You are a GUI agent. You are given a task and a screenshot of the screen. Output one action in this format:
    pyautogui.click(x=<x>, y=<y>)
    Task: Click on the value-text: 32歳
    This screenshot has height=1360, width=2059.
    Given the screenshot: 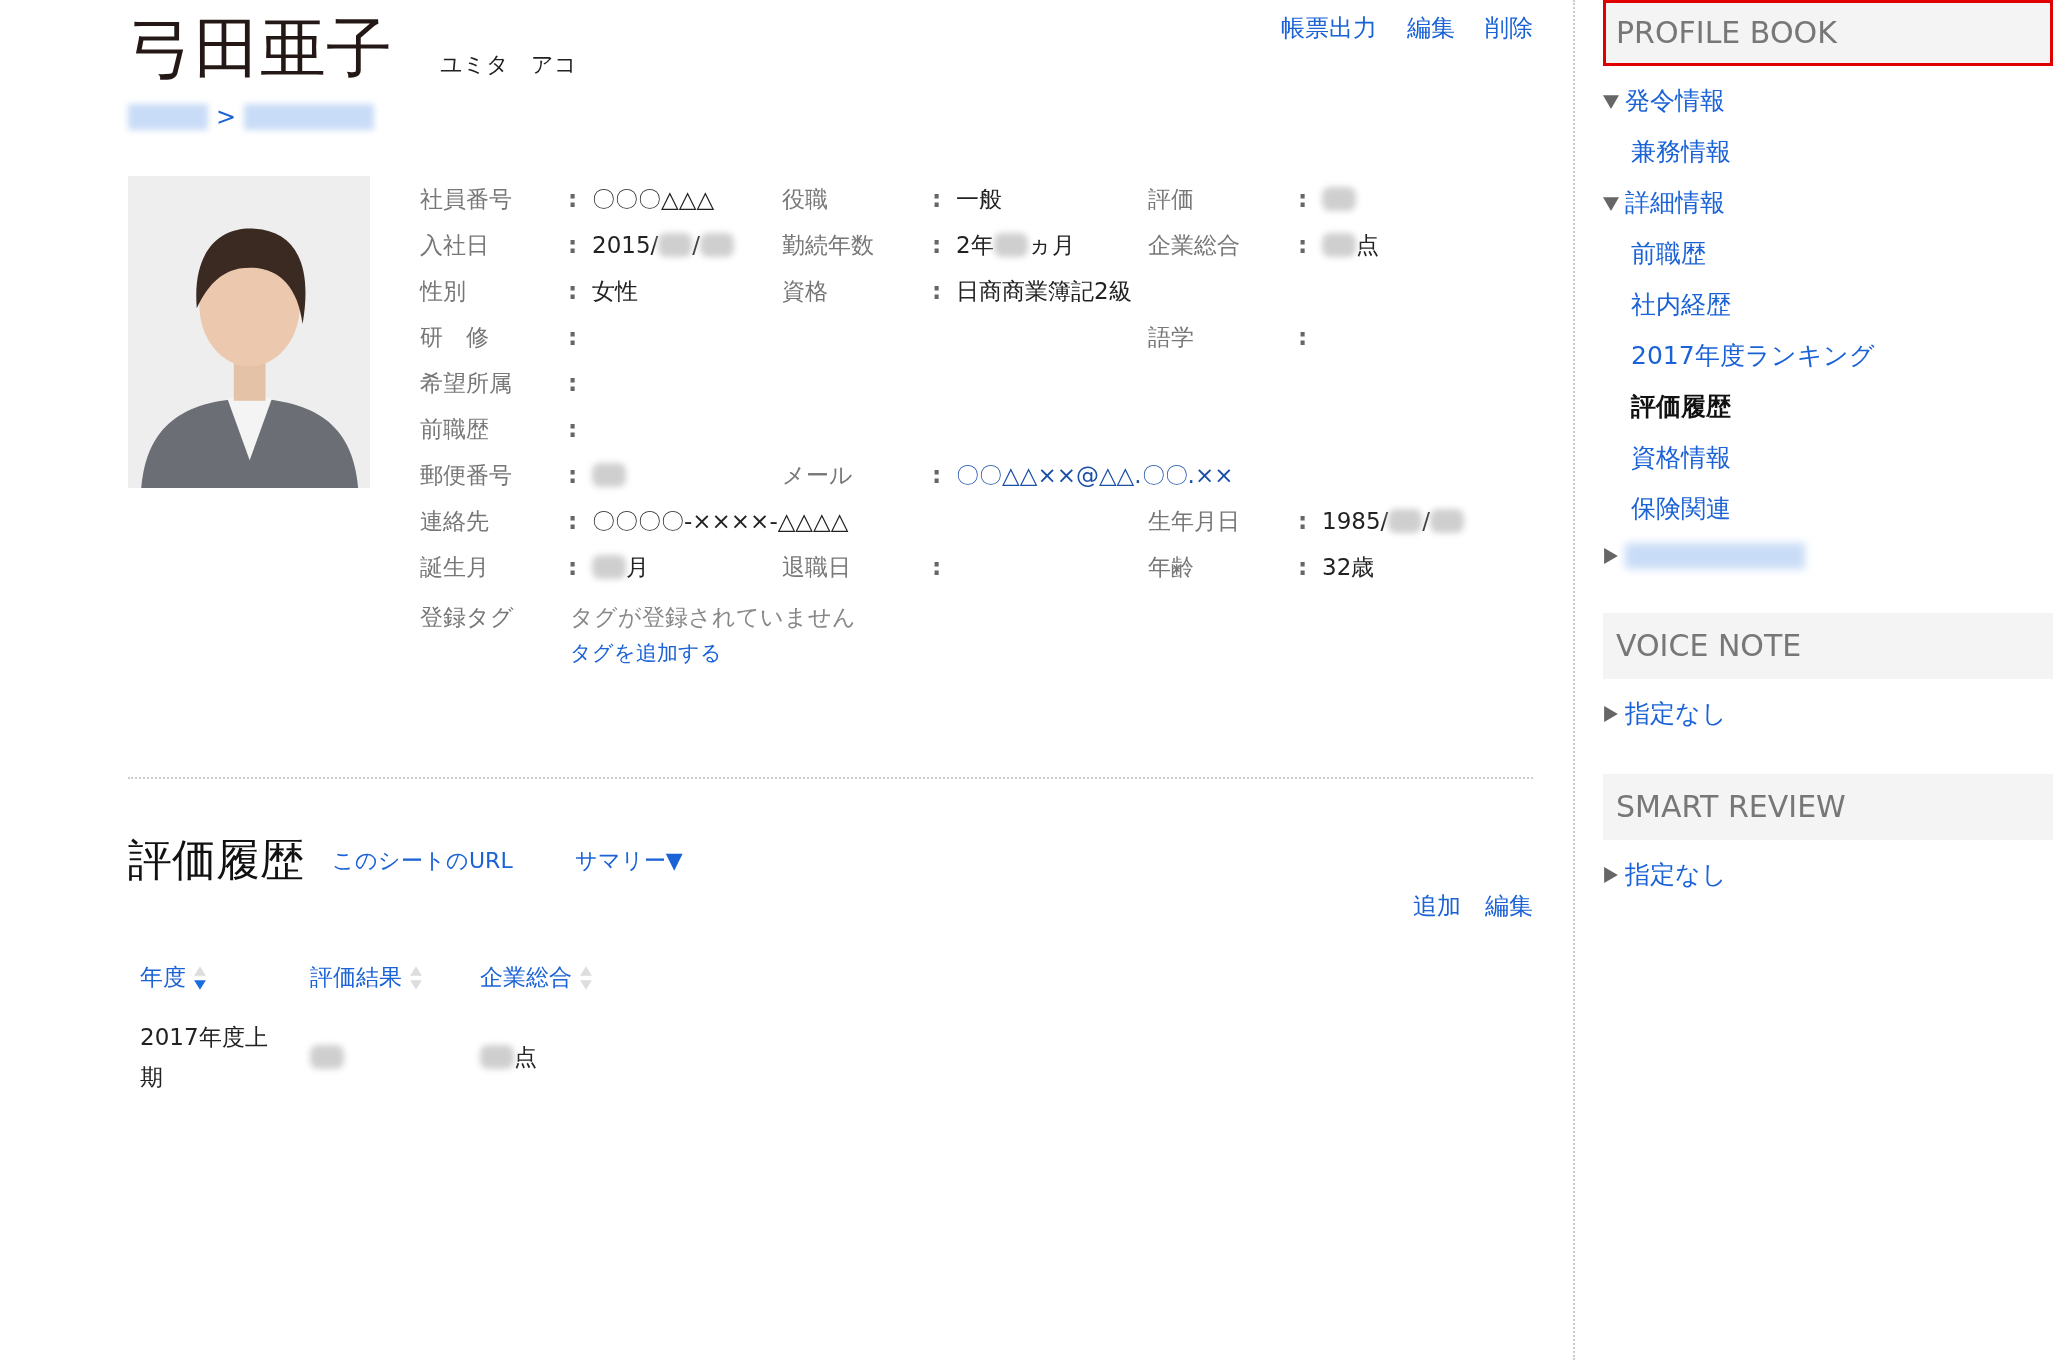 What is the action you would take?
    pyautogui.click(x=1348, y=567)
    